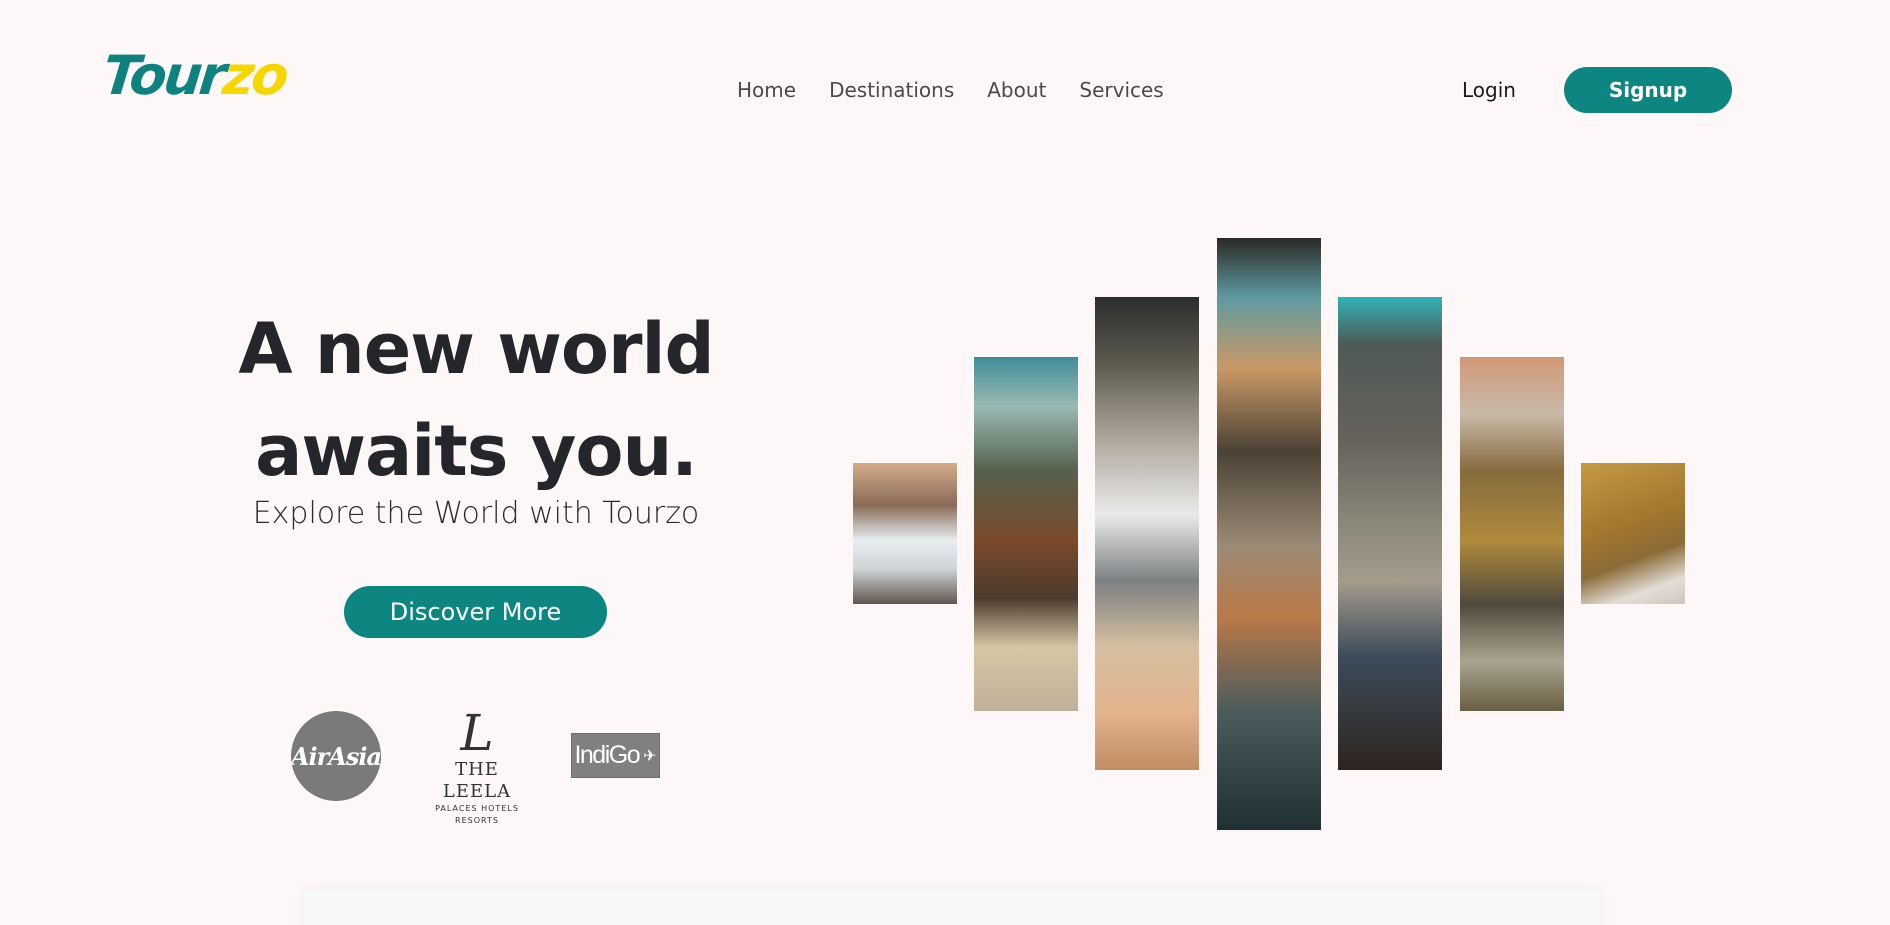 The width and height of the screenshot is (1890, 925). What do you see at coordinates (477, 780) in the screenshot?
I see `leela-name: THE LEELA` at bounding box center [477, 780].